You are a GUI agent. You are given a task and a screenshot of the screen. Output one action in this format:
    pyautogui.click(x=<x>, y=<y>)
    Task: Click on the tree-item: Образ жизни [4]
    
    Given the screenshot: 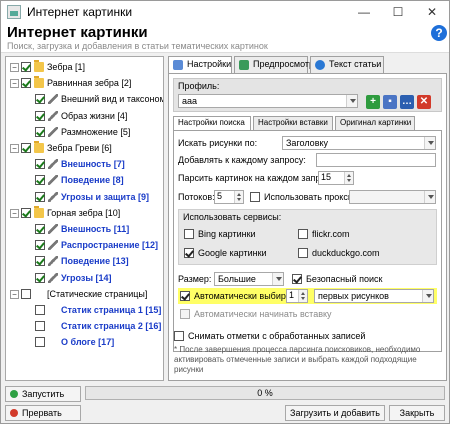 What is the action you would take?
    pyautogui.click(x=93, y=116)
    